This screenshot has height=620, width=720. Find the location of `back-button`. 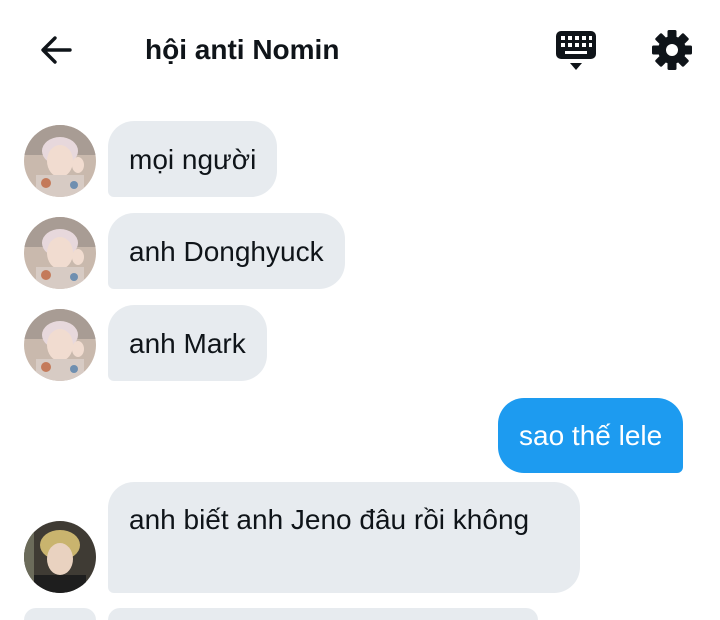

back-button is located at coordinates (56, 50).